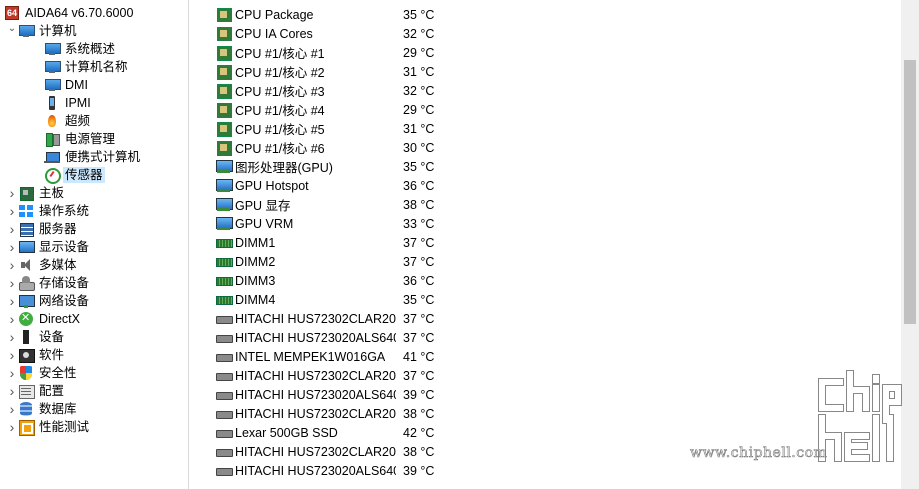  I want to click on sensor-row: CPU Package 35 °C, so click(546, 14).